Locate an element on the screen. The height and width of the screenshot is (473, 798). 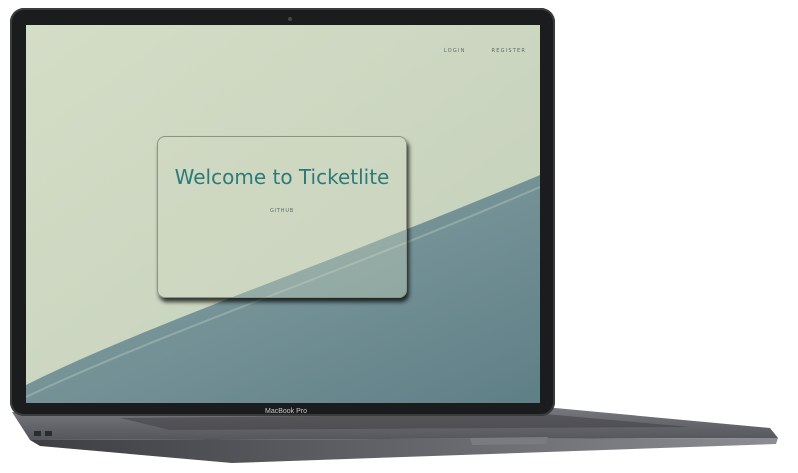
welcome-card: Welcome to Ticketlite GITHUB is located at coordinates (282, 217).